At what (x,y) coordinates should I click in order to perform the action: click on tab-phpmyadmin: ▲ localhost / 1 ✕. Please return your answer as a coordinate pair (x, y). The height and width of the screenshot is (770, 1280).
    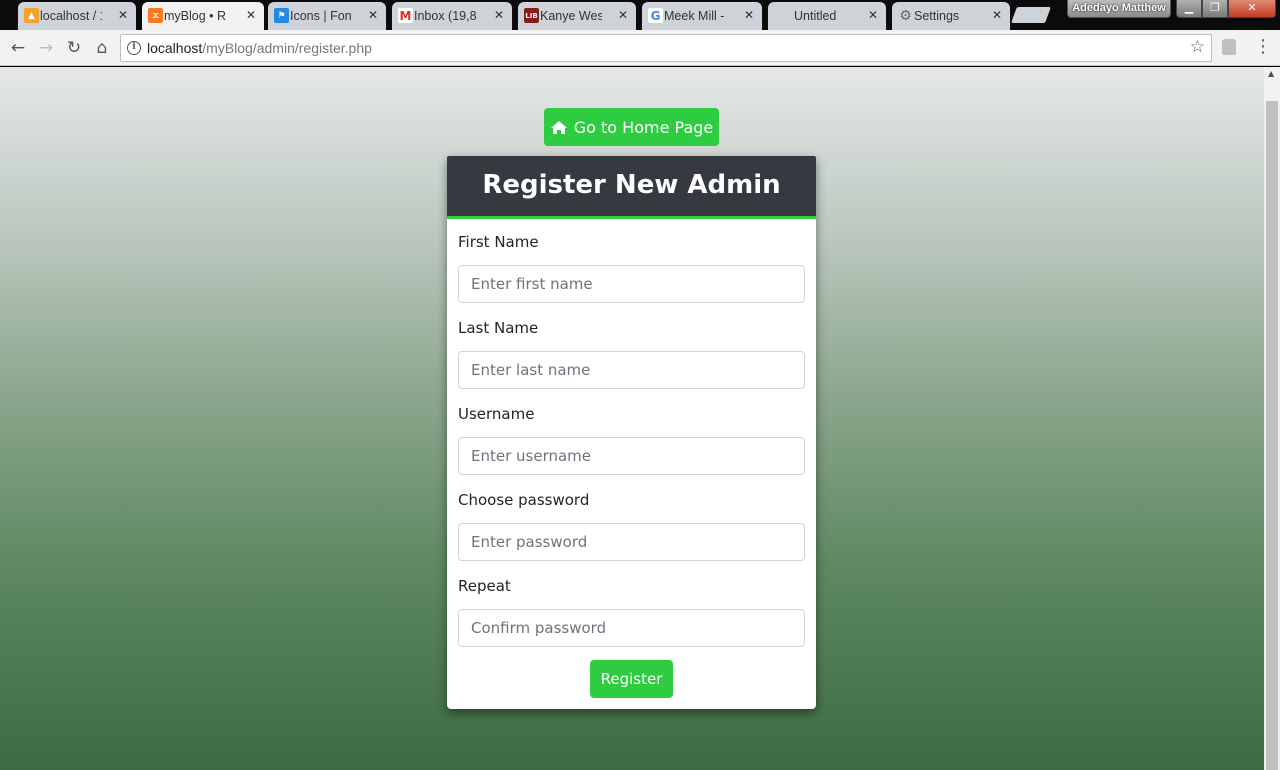
    Looking at the image, I should click on (77, 16).